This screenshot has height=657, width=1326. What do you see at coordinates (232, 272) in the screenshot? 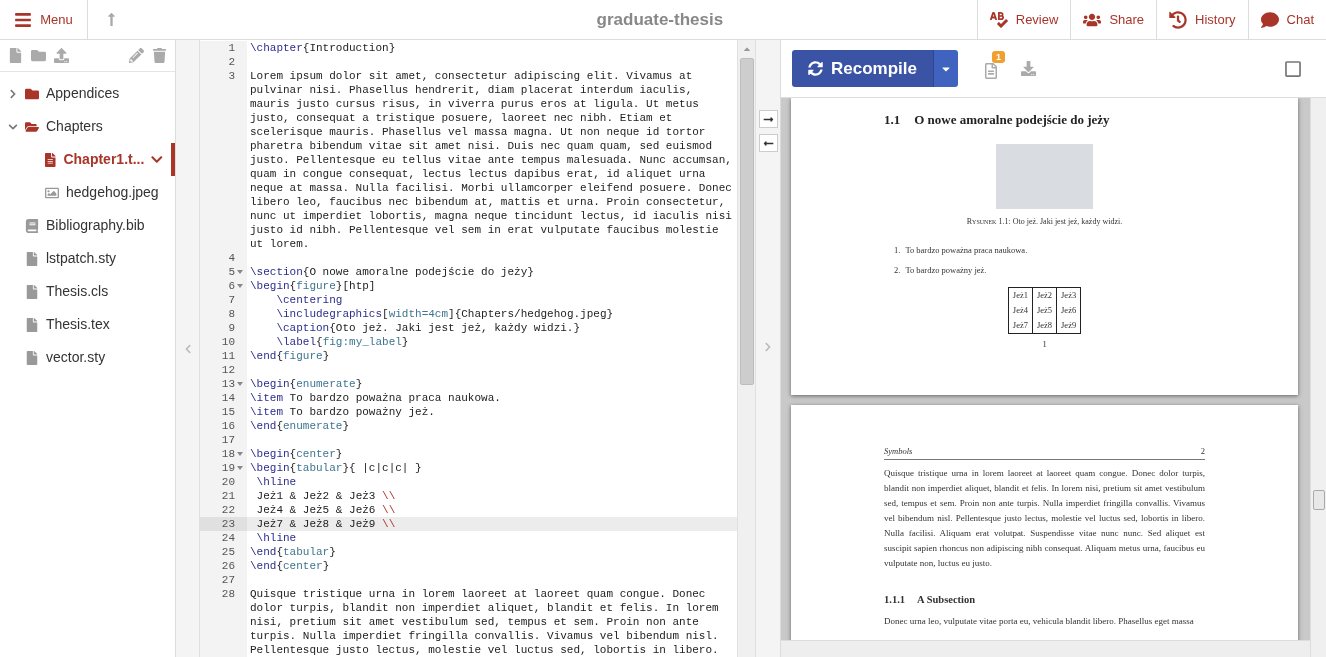
I see `line-number: 5` at bounding box center [232, 272].